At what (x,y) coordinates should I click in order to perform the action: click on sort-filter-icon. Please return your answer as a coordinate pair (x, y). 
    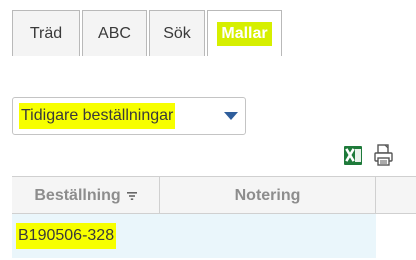
    Looking at the image, I should click on (131, 195).